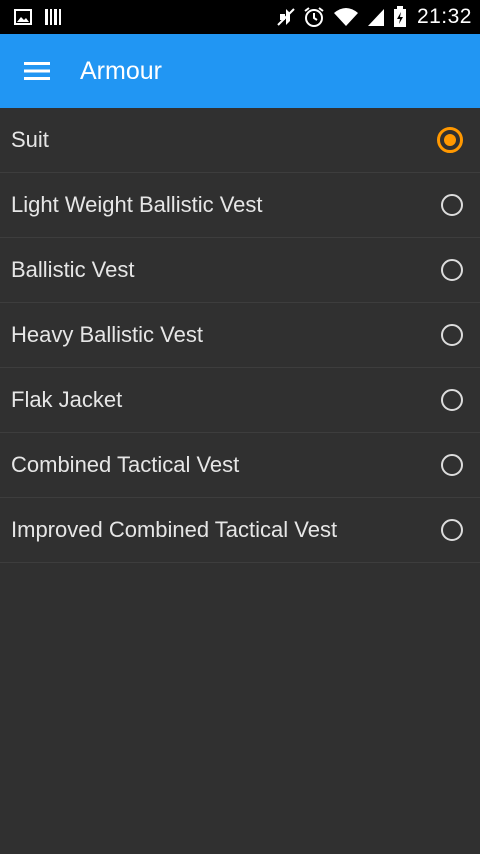 The image size is (480, 854). Describe the element at coordinates (125, 464) in the screenshot. I see `option-label: Combined Tactical Vest` at that location.